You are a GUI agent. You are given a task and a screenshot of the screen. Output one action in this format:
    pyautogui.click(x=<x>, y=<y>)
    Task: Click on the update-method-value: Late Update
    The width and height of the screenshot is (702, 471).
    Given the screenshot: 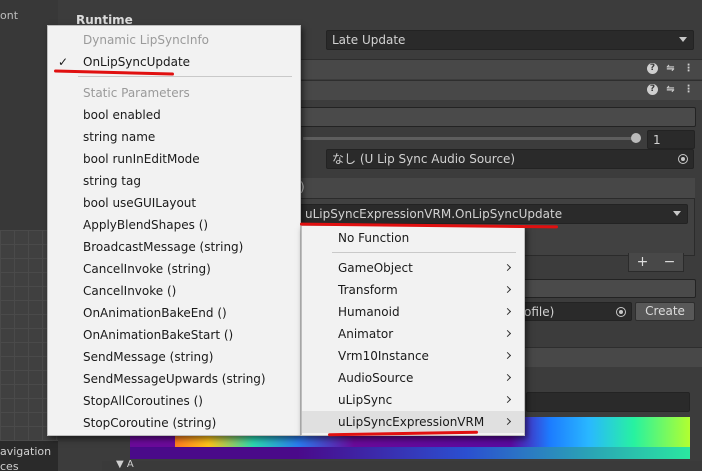 What is the action you would take?
    pyautogui.click(x=369, y=40)
    